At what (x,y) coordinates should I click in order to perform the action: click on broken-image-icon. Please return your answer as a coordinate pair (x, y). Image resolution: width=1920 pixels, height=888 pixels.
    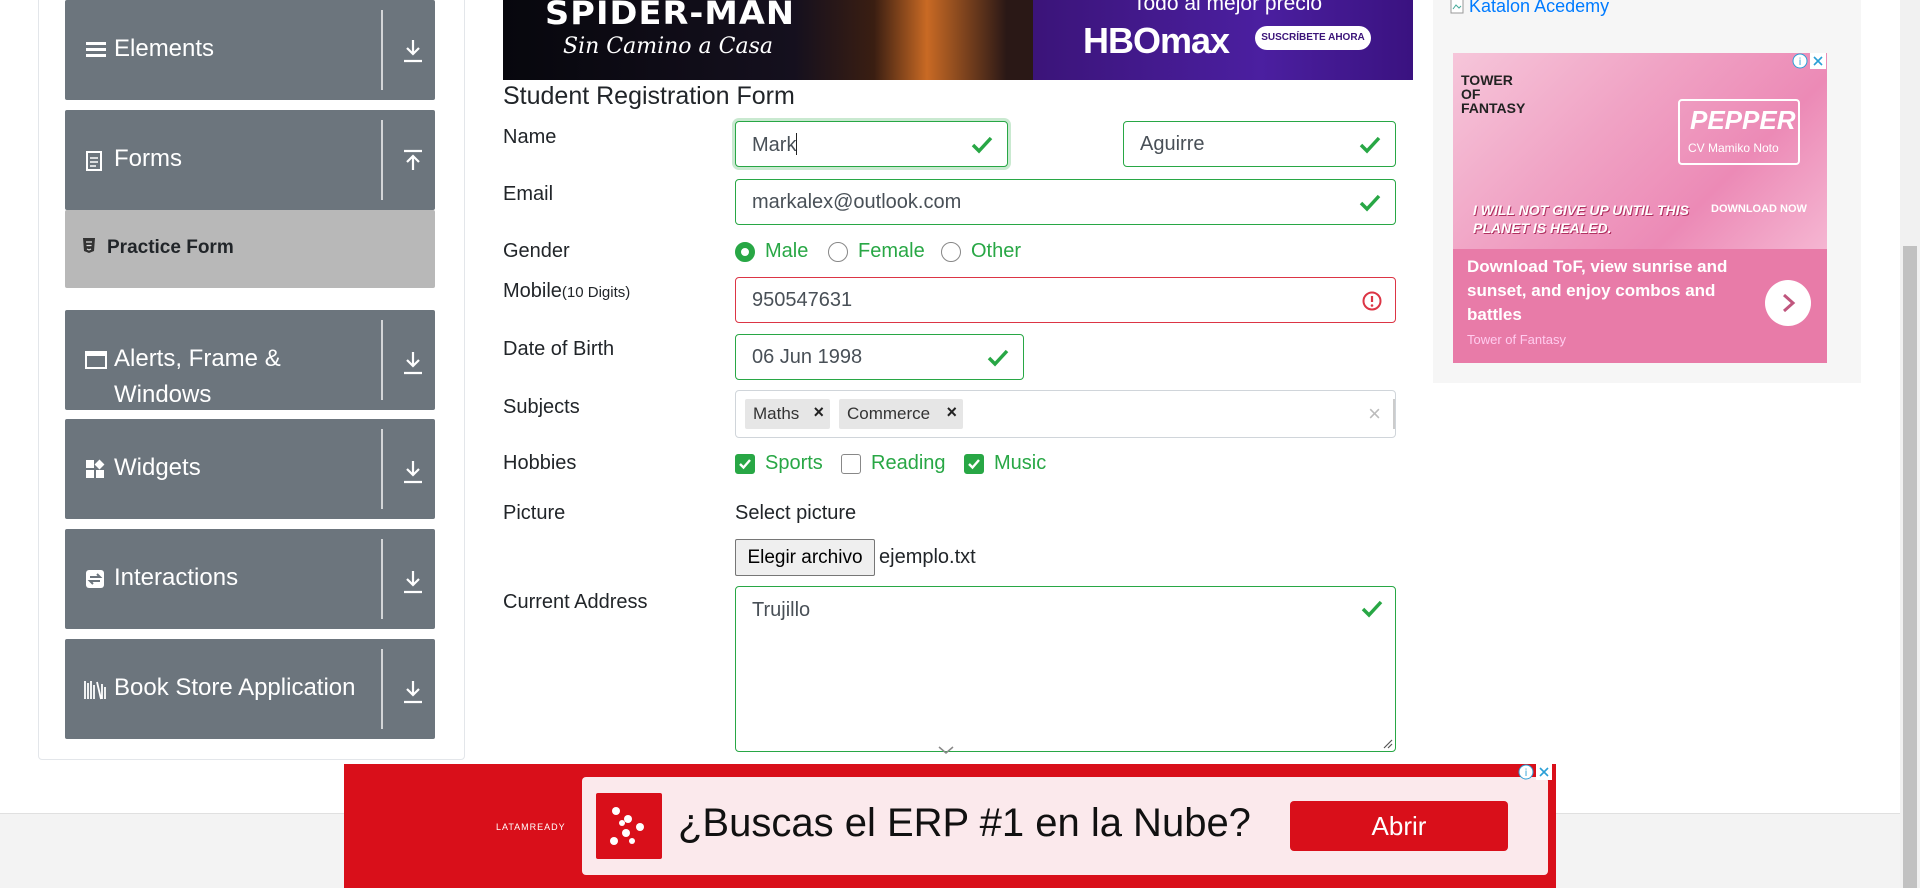
    Looking at the image, I should click on (1457, 7).